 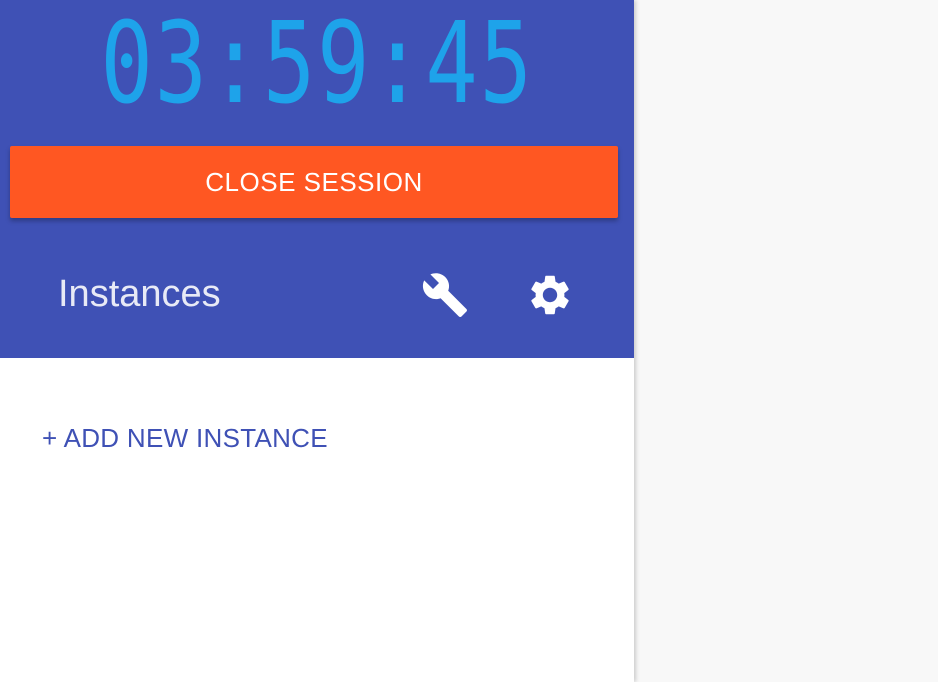 I want to click on add-new-instance-link: + ADD NEW INSTANCE, so click(x=185, y=438).